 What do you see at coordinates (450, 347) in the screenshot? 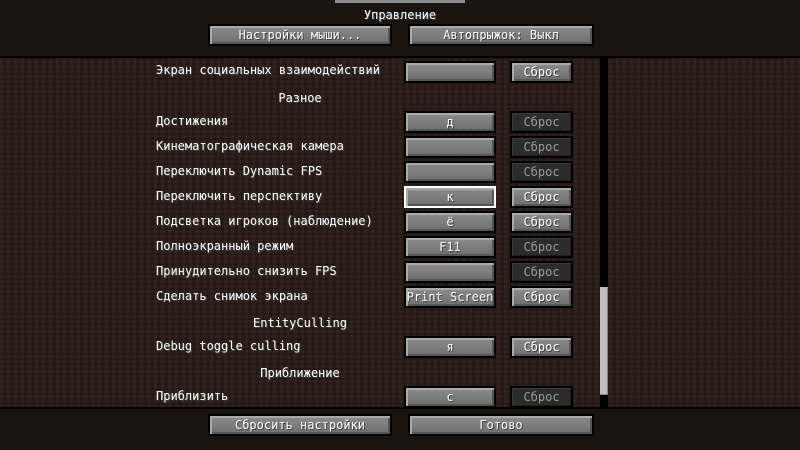
I see `keybind-button-debug-culling: я` at bounding box center [450, 347].